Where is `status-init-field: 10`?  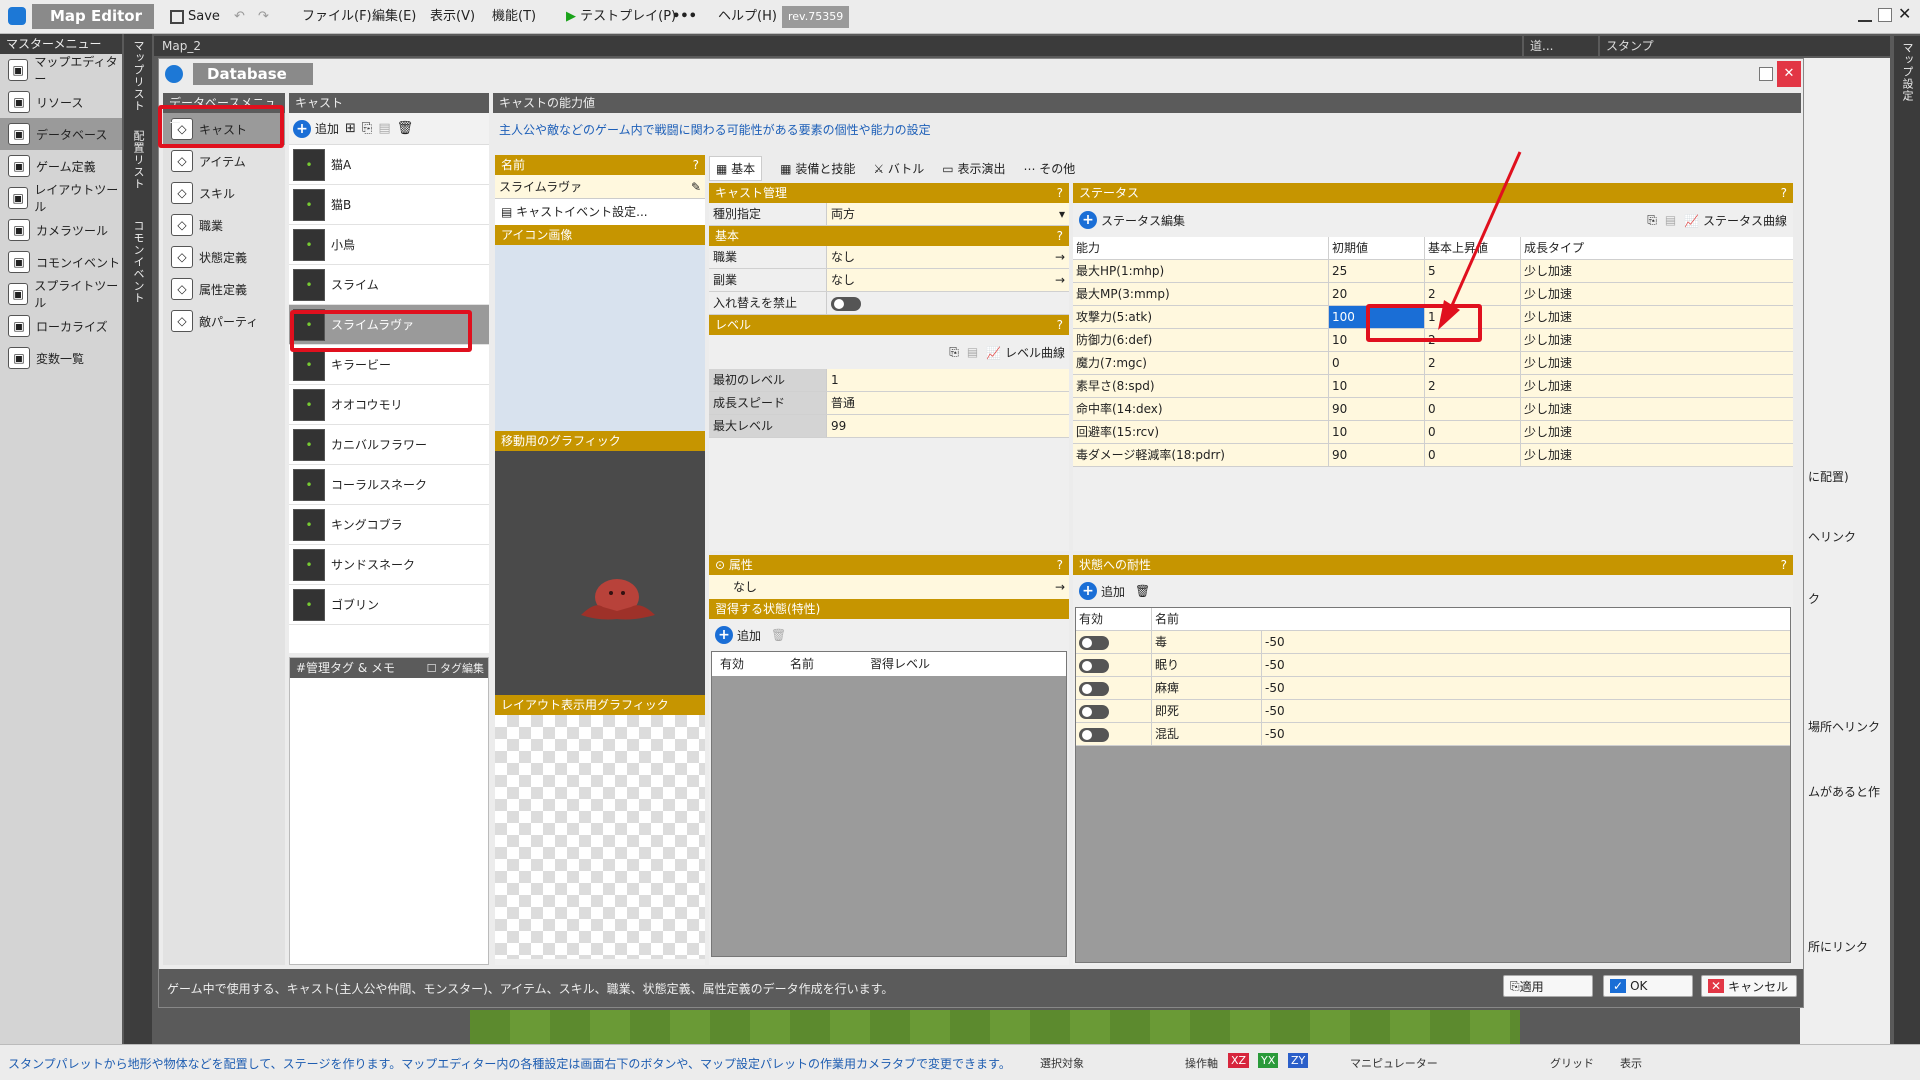
status-init-field: 10 is located at coordinates (1377, 386).